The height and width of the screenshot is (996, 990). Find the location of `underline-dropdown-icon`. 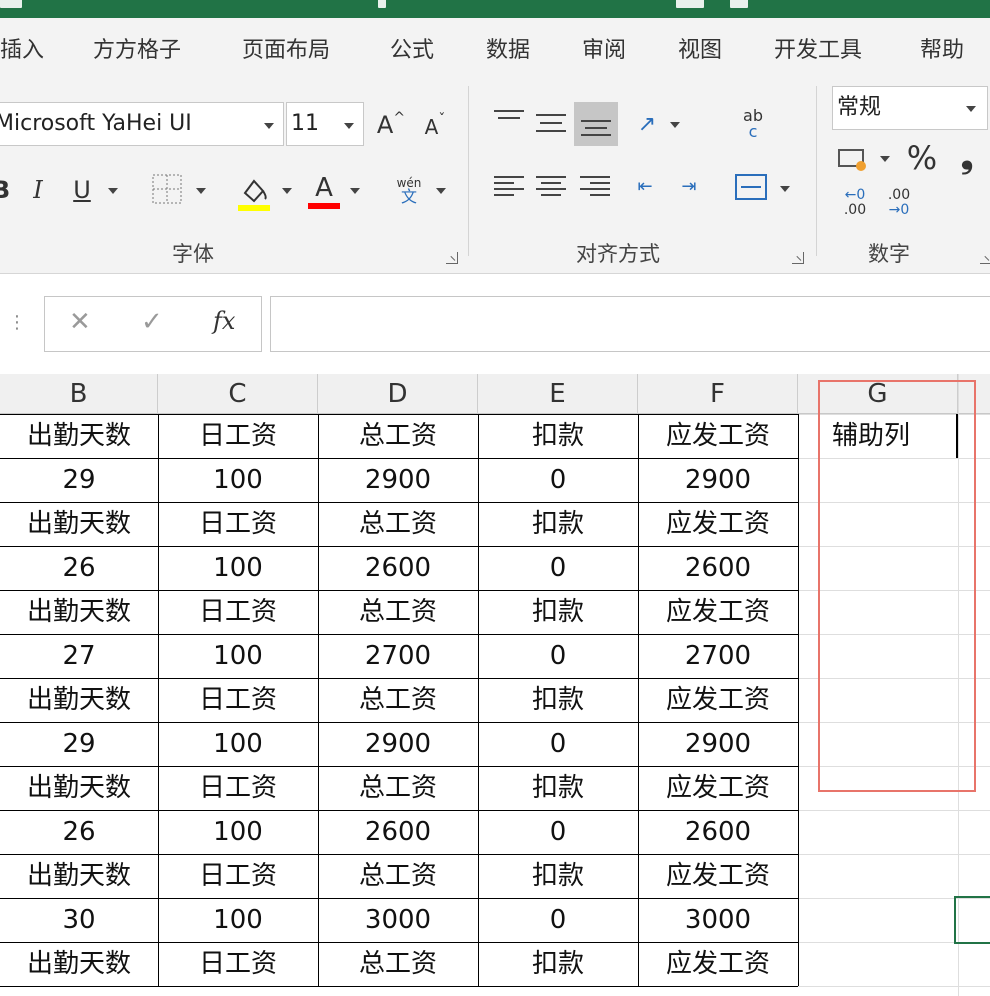

underline-dropdown-icon is located at coordinates (113, 191).